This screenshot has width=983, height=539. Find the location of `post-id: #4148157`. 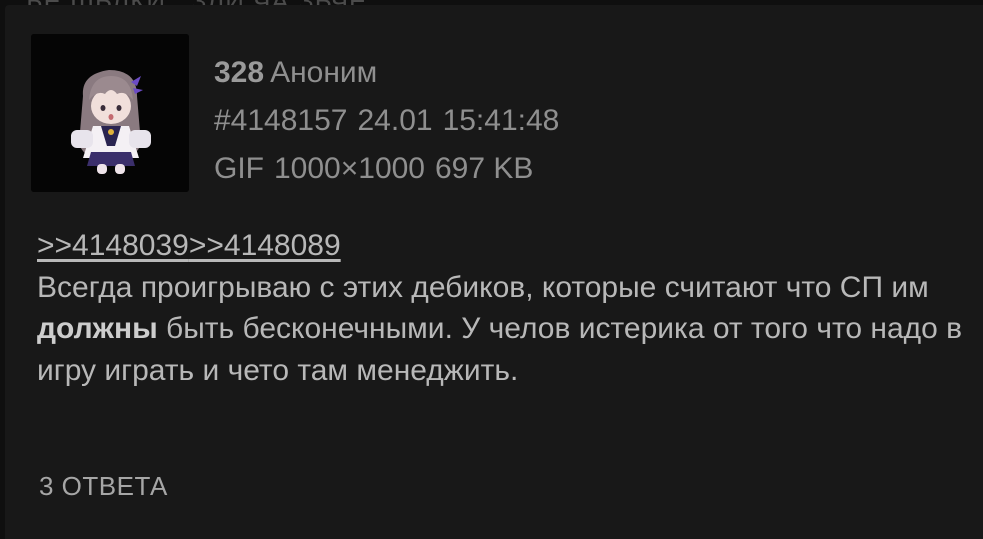

post-id: #4148157 is located at coordinates (280, 120).